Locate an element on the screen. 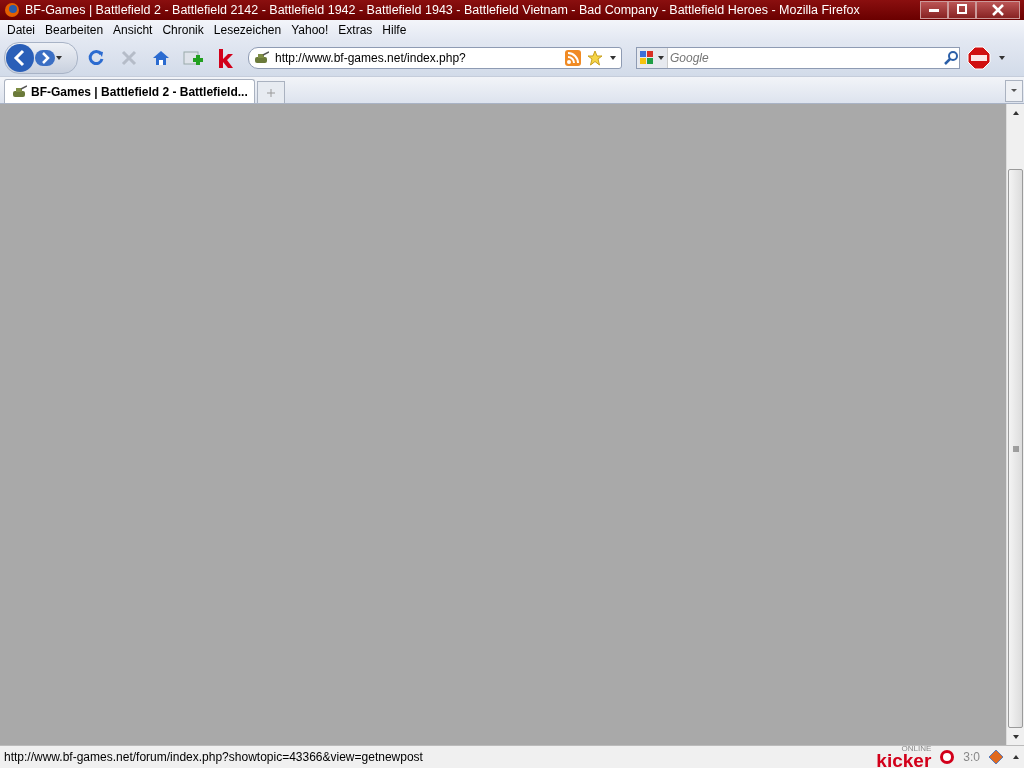 Image resolution: width=1024 pixels, height=768 pixels. status-text: http://www.bf-games.net/forum/index.php?showtopic=43366&view=getnewpost is located at coordinates (214, 757).